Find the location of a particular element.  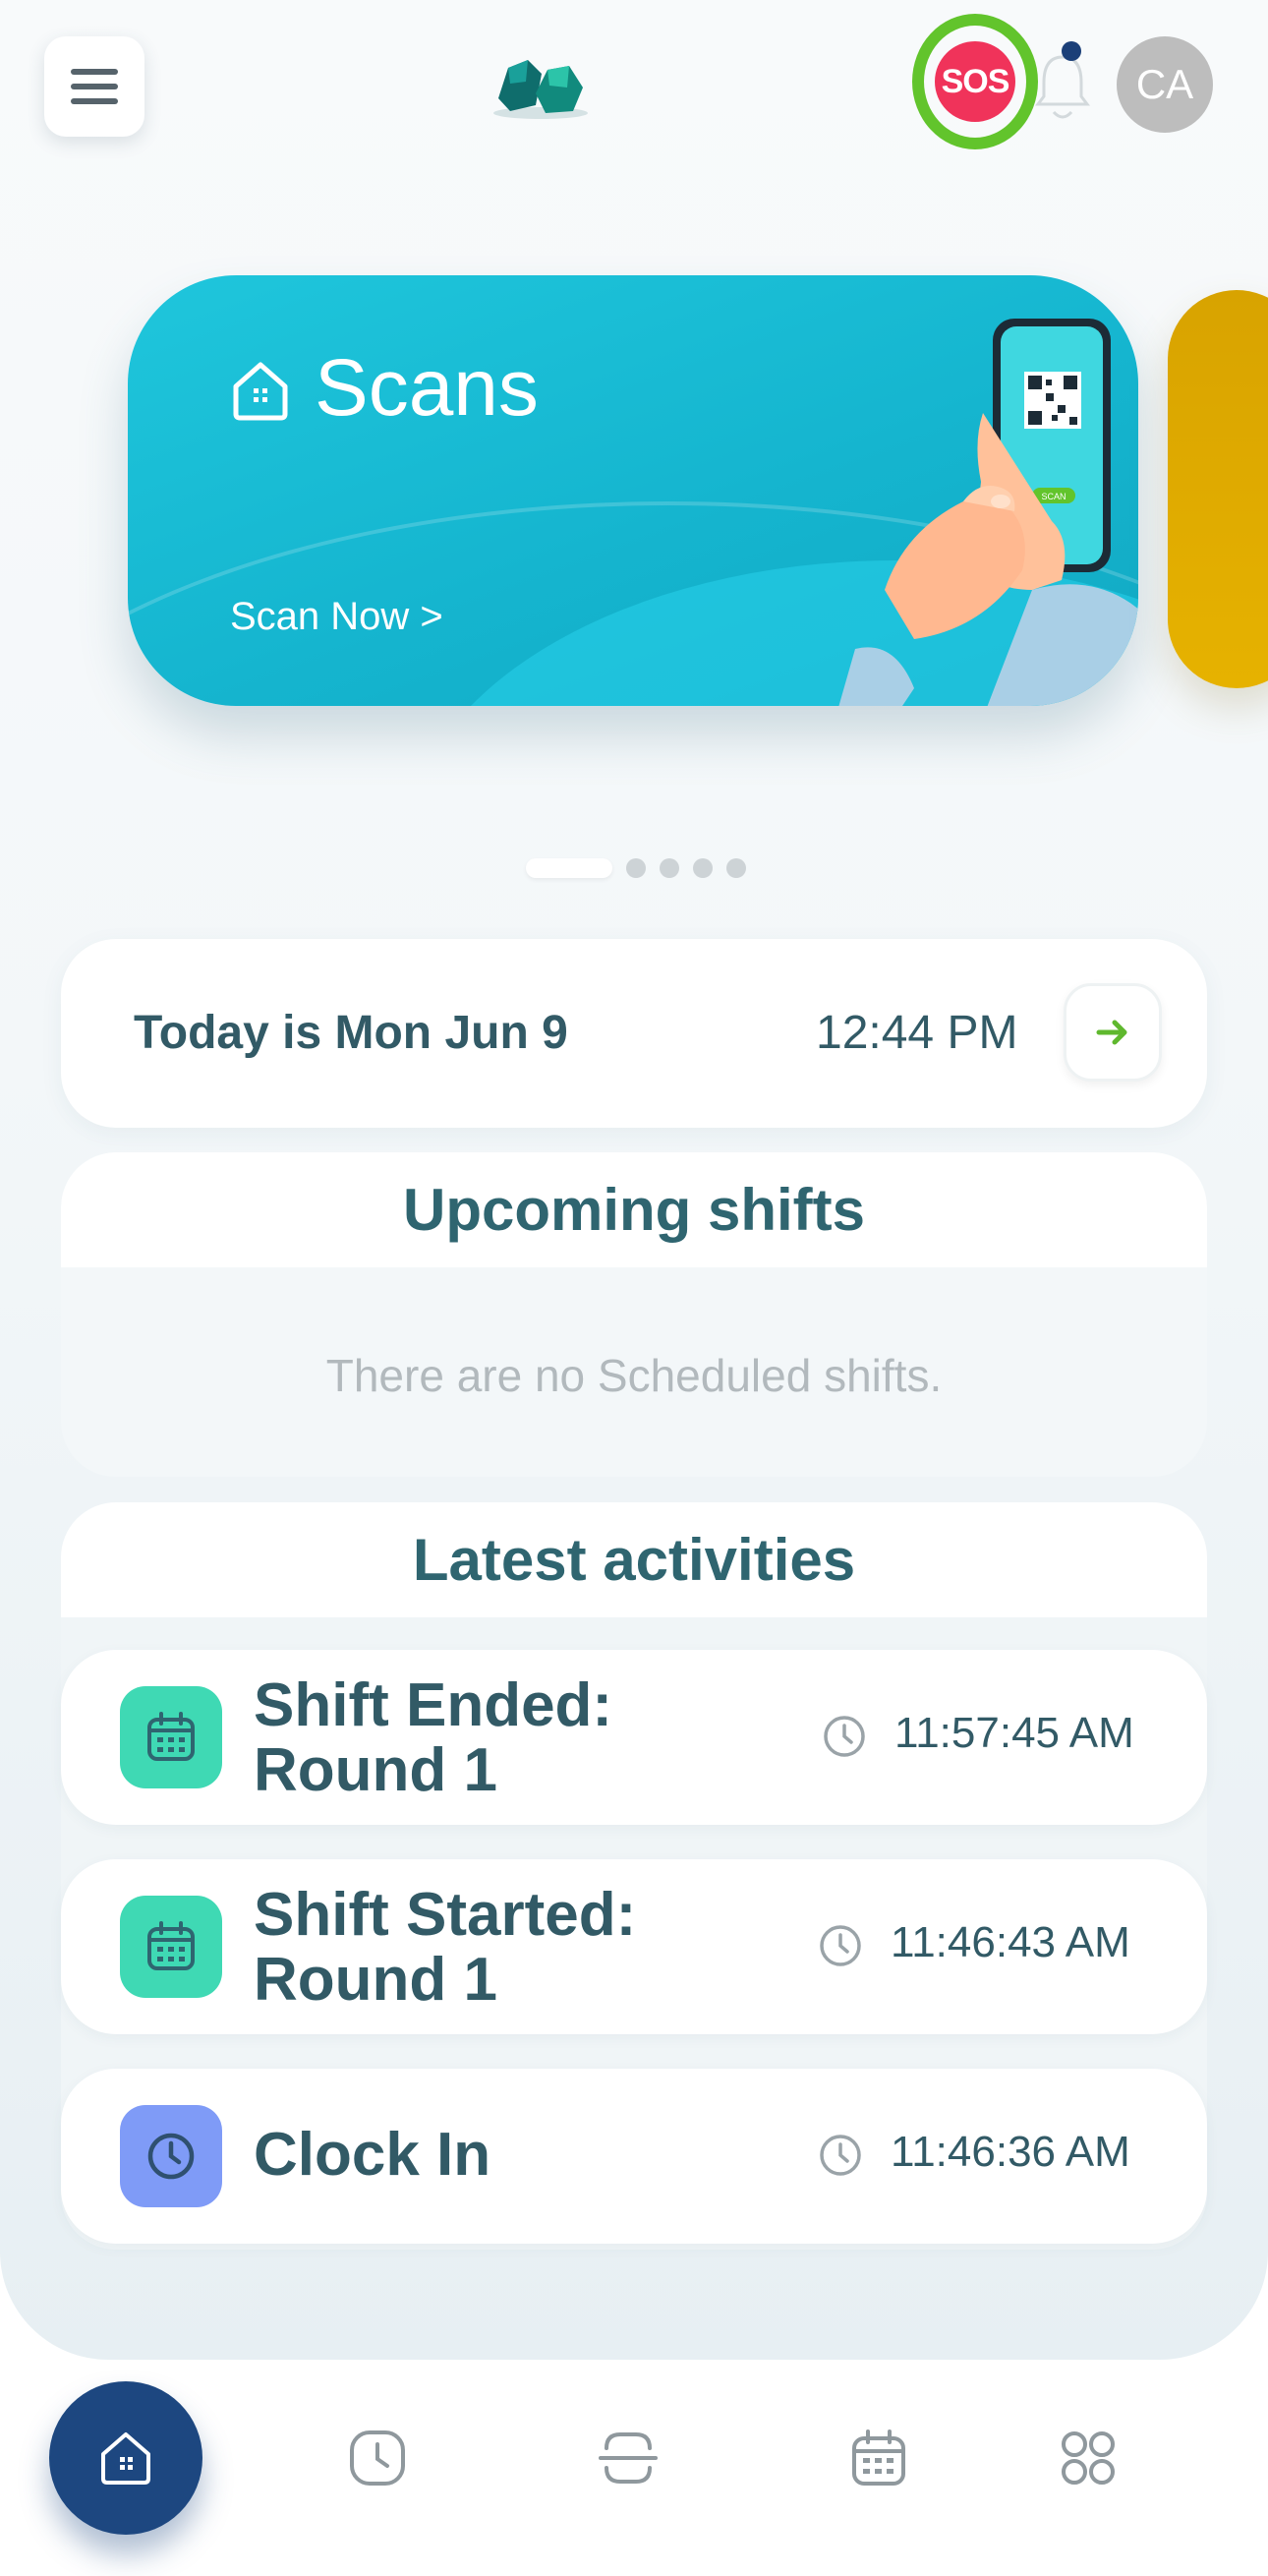

menu-icon is located at coordinates (94, 72).